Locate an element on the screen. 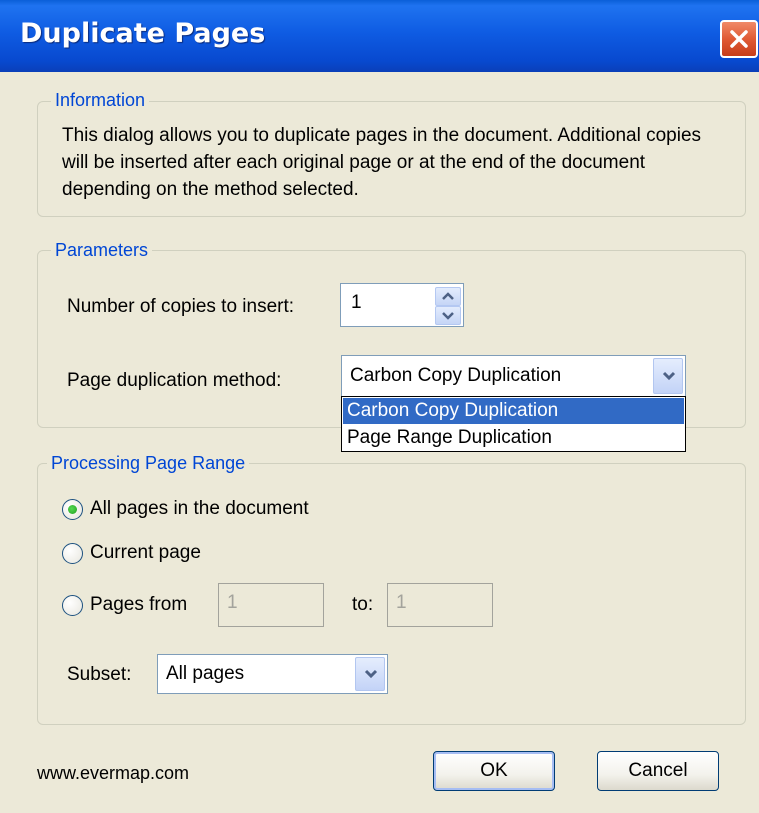 This screenshot has width=759, height=813. spin-up-button is located at coordinates (448, 296).